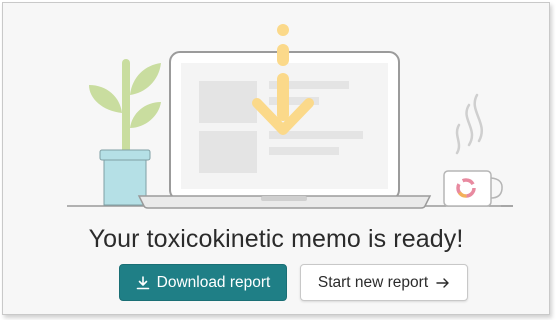  I want to click on plant-icon, so click(125, 132).